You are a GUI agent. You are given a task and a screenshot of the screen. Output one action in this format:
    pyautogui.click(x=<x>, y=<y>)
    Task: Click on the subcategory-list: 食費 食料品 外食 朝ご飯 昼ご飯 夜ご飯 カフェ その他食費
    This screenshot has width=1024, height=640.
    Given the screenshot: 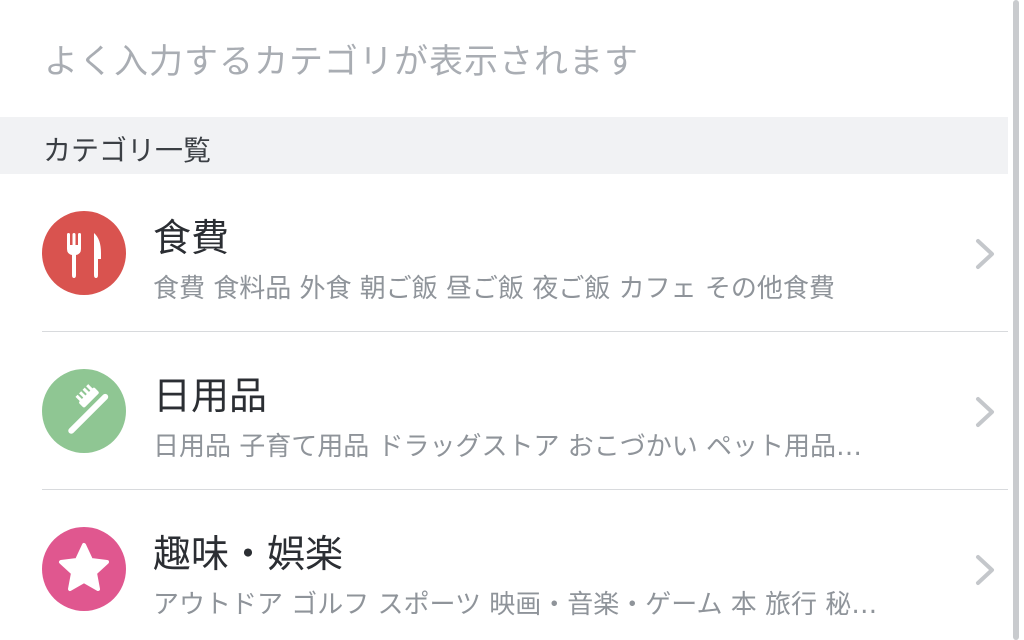 What is the action you would take?
    pyautogui.click(x=494, y=289)
    